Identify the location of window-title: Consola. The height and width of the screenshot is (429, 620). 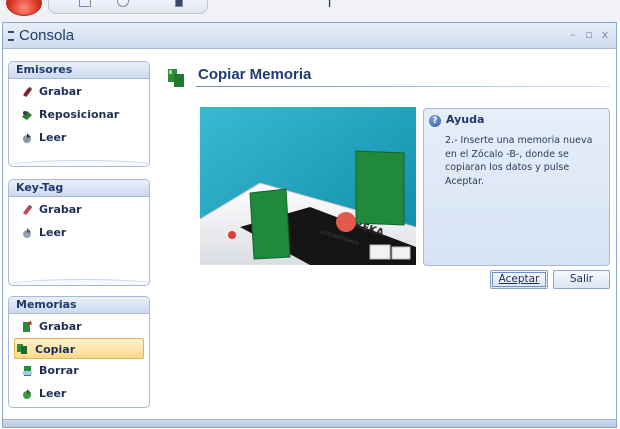
(47, 35).